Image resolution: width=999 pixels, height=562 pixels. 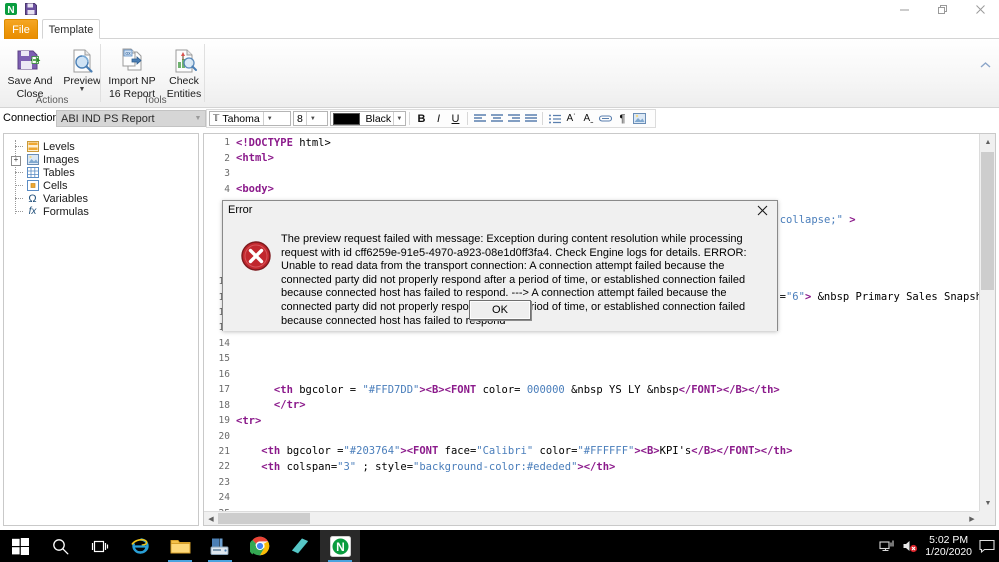 I want to click on check-entities-button: Check Entities, so click(x=184, y=70).